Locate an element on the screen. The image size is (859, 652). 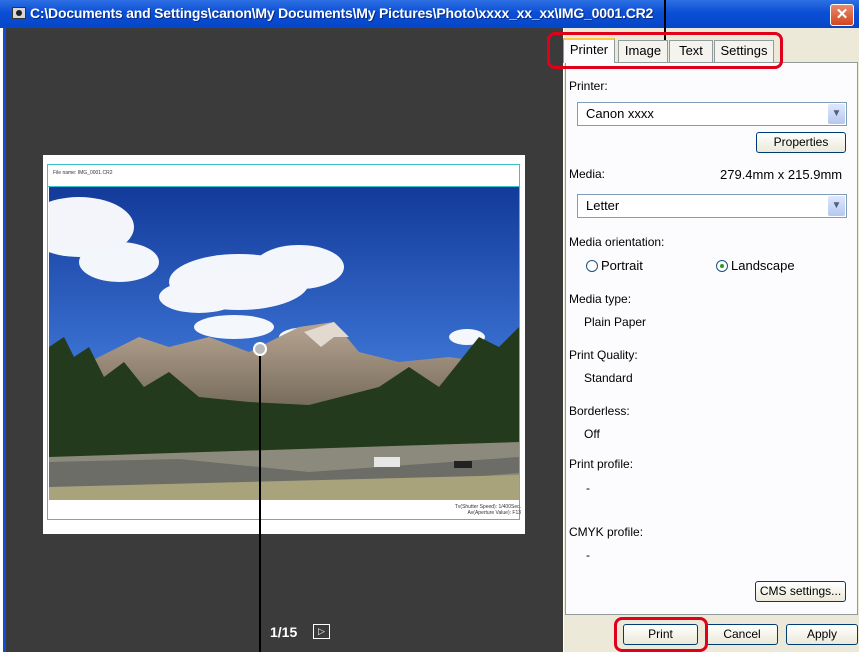
page-counter: 1/15 is located at coordinates (284, 632).